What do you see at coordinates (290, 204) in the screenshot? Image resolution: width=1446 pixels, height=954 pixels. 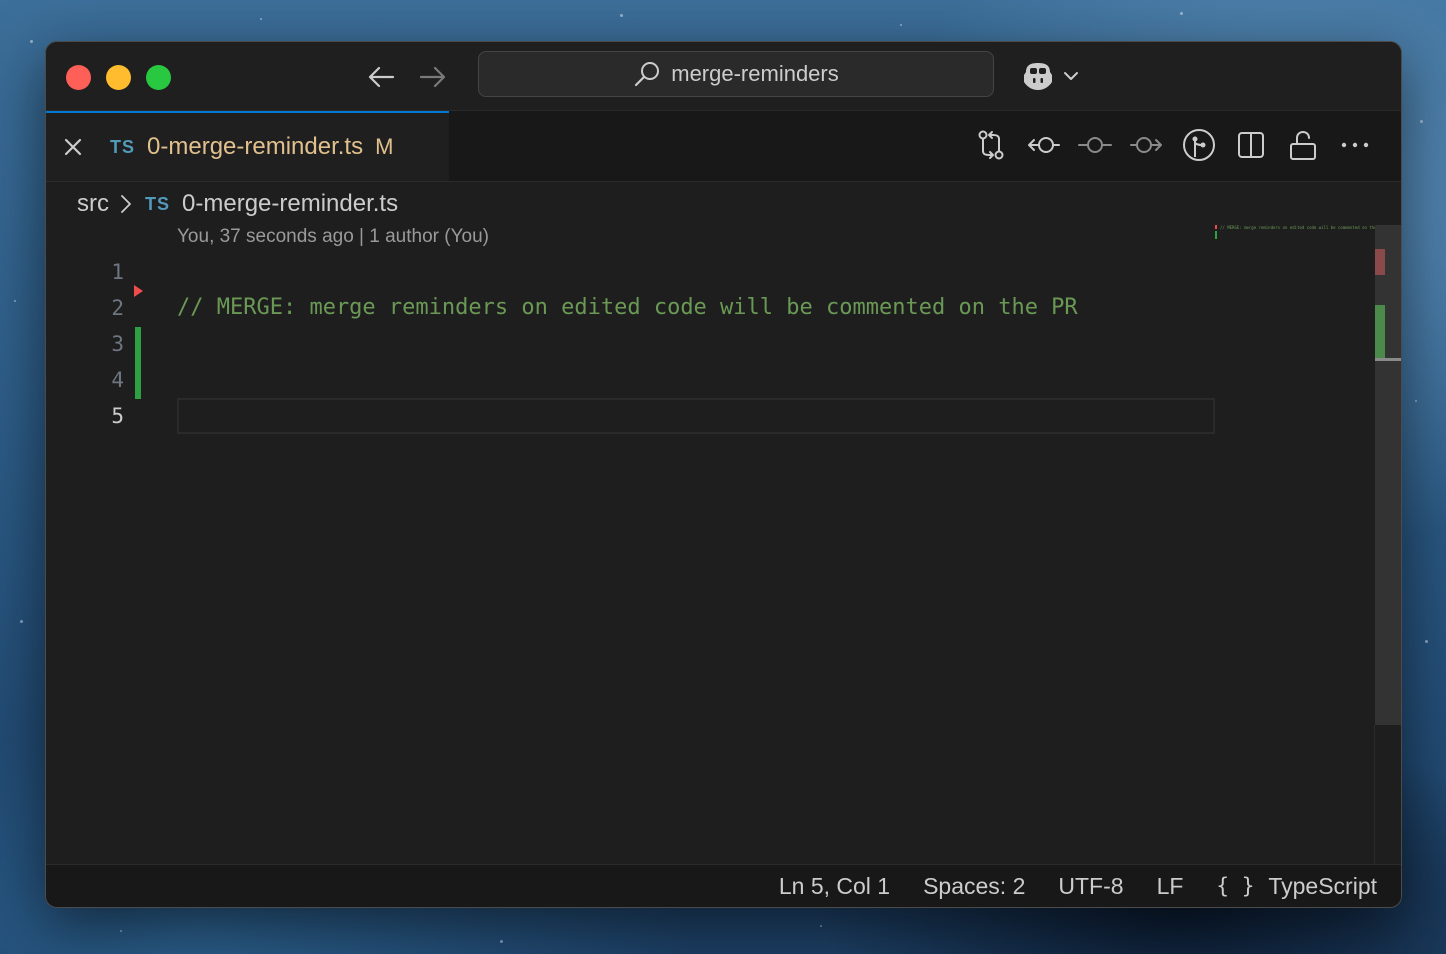 I see `breadcrumb-file: 0-merge-reminder.ts` at bounding box center [290, 204].